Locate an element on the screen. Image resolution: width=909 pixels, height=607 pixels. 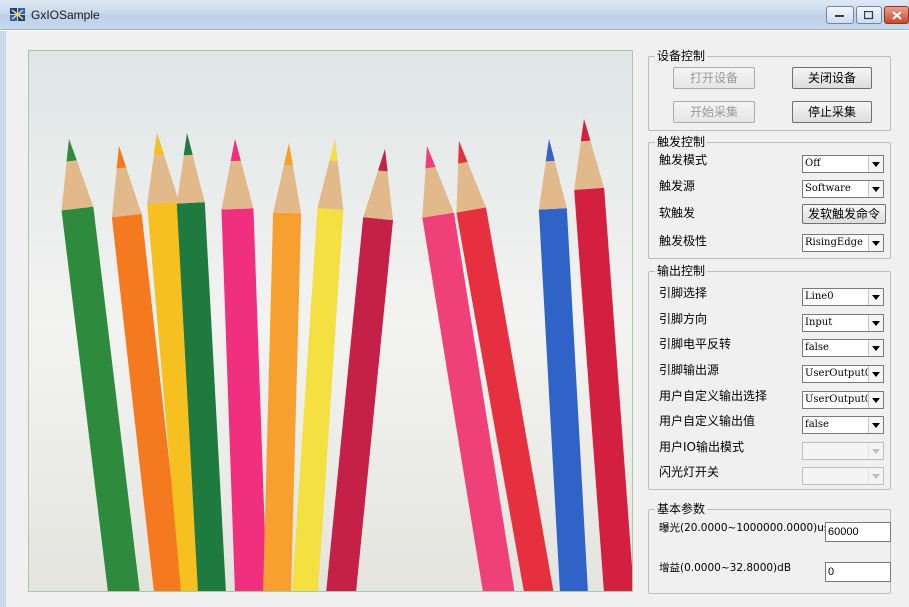
exposure-label: 曝光(20.0000~1000000.0000)us is located at coordinates (744, 528).